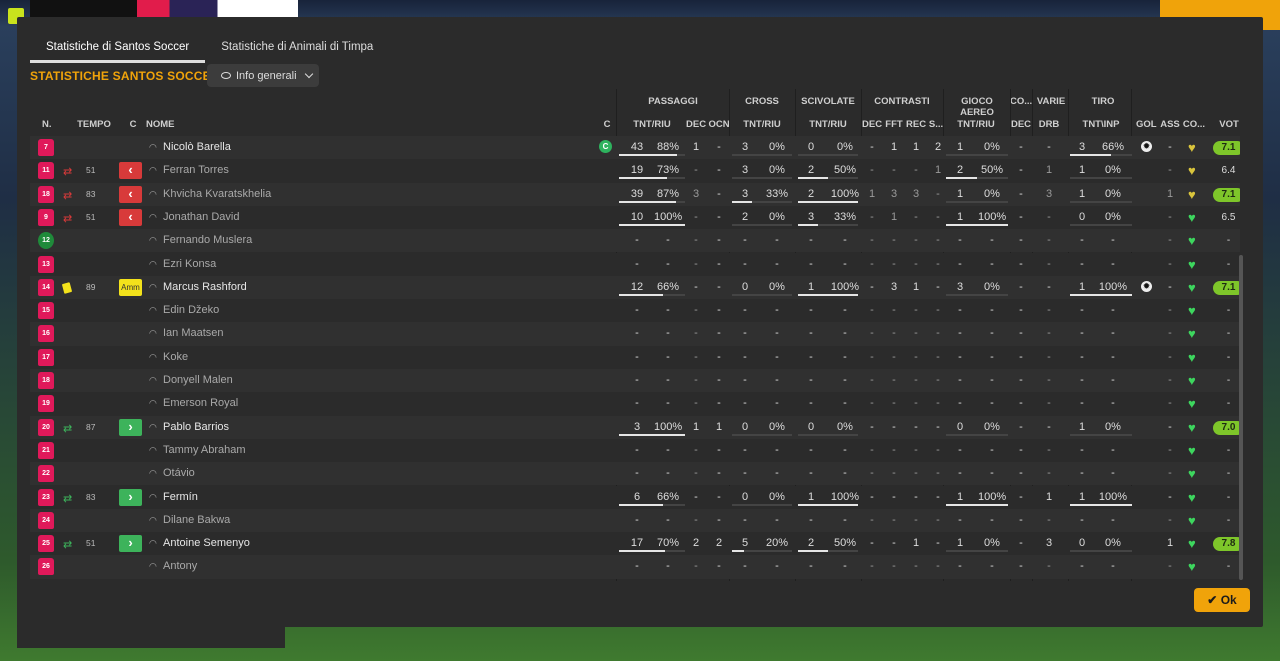  What do you see at coordinates (696, 380) in the screenshot?
I see `pass-decisive: -` at bounding box center [696, 380].